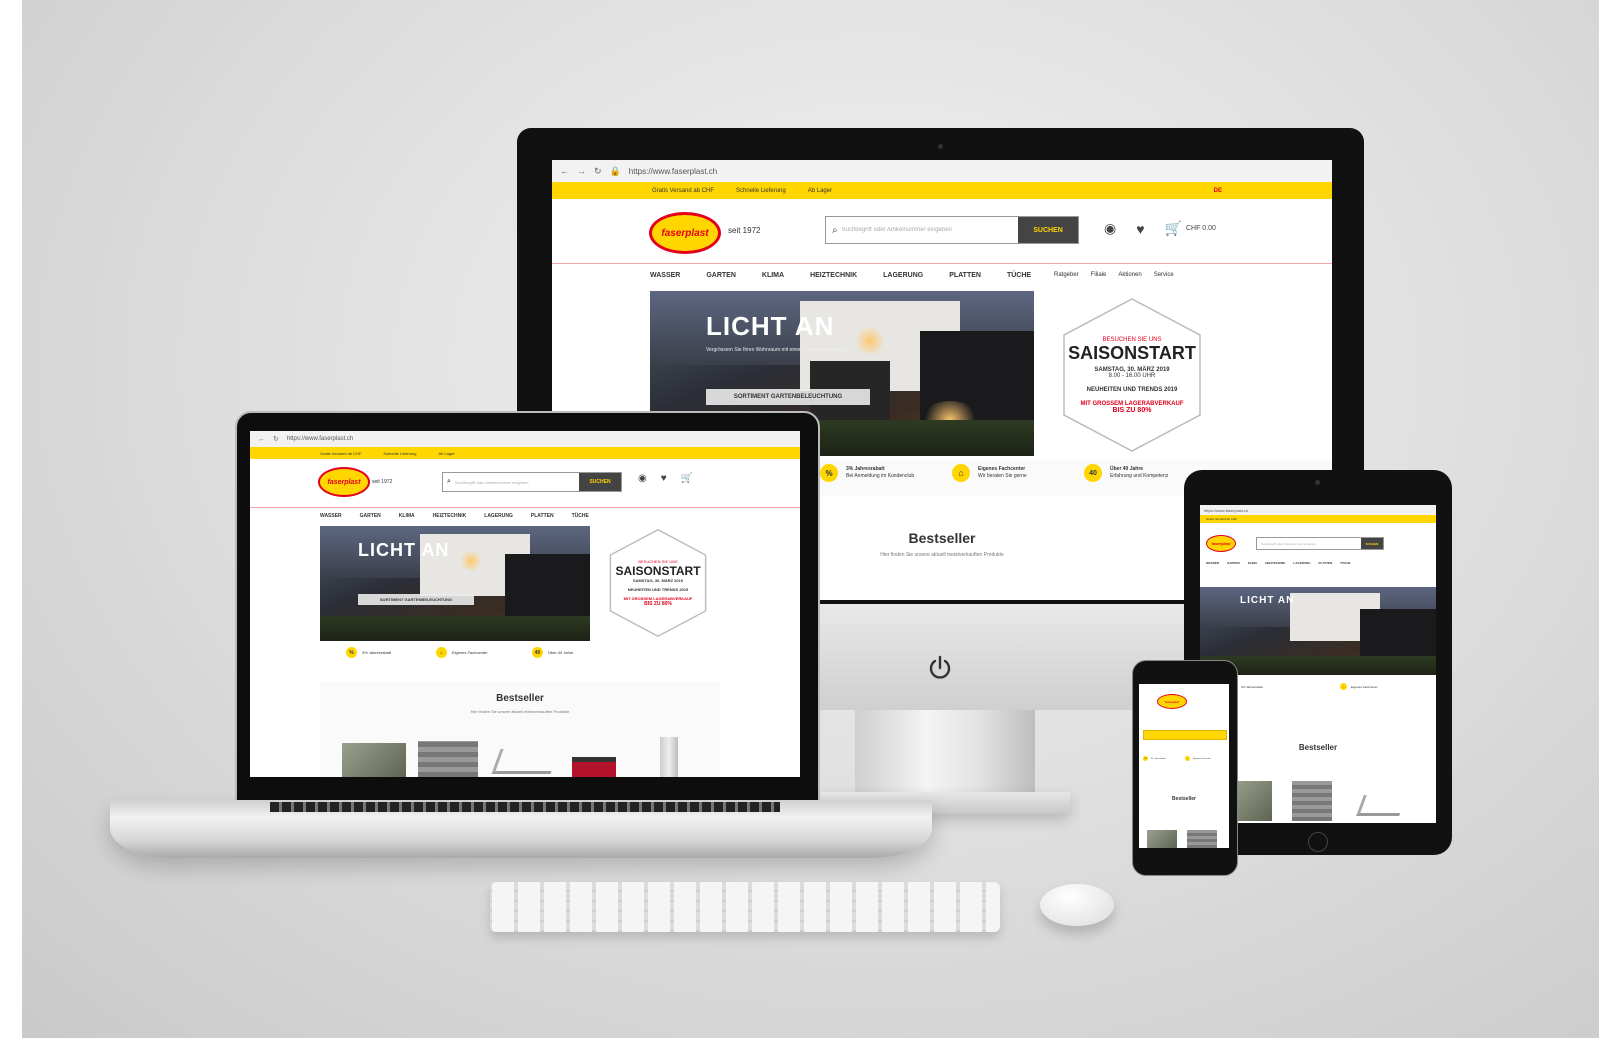  Describe the element at coordinates (1093, 473) in the screenshot. I see `years-icon: 40` at that location.